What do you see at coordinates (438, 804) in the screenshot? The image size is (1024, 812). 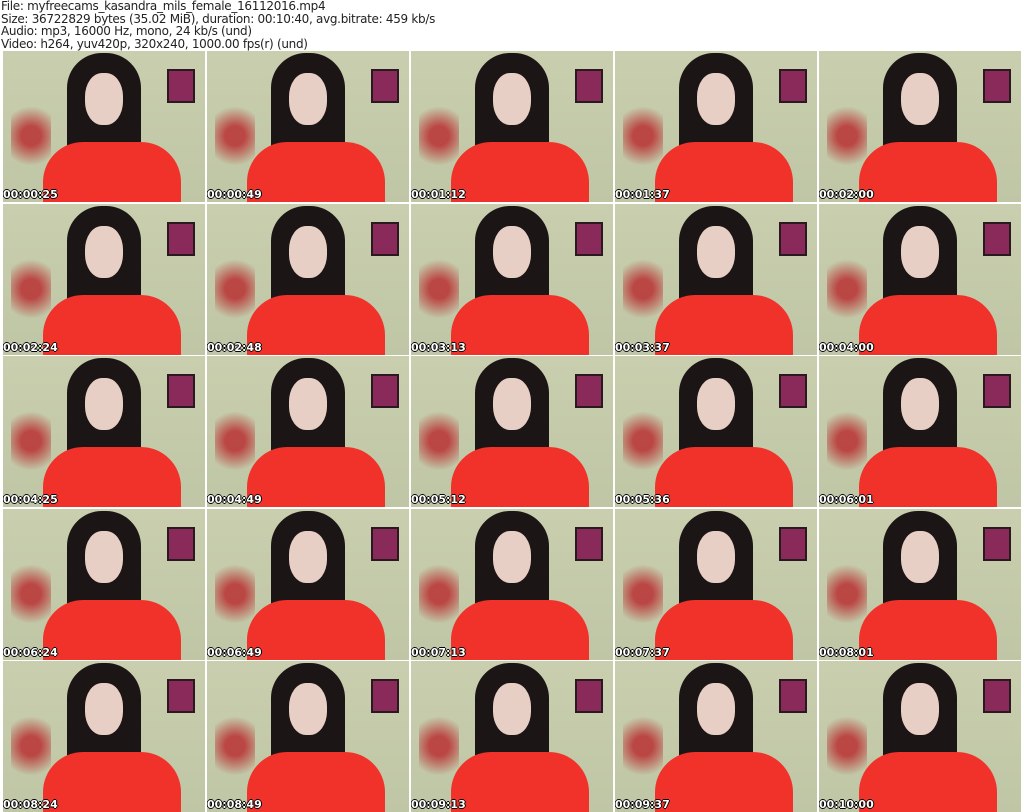 I see `timestamp: 00:09:13` at bounding box center [438, 804].